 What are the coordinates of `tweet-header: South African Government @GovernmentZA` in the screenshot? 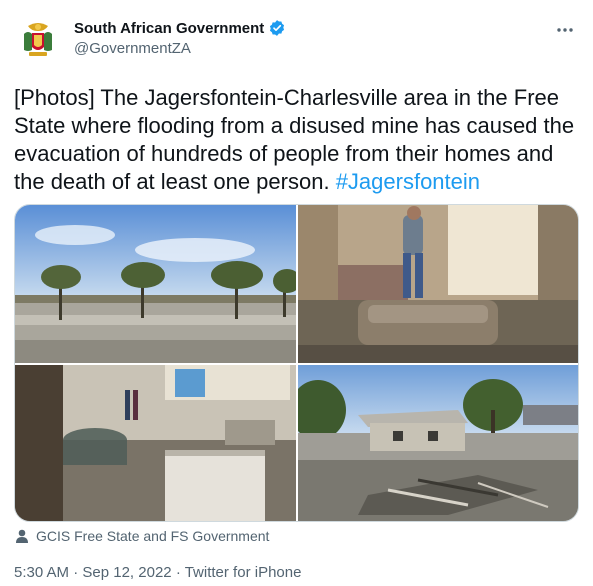 It's located at (297, 40).